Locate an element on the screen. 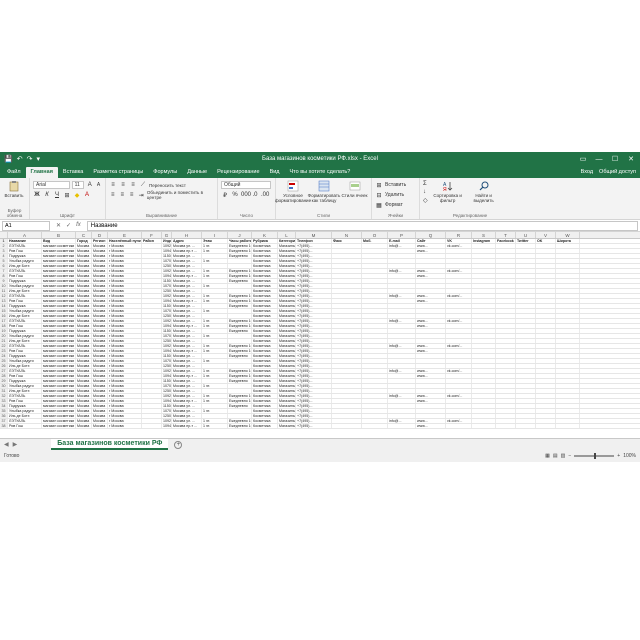 Image resolution: width=640 pixels, height=640 pixels. grow-font-icon: A is located at coordinates (89, 185).